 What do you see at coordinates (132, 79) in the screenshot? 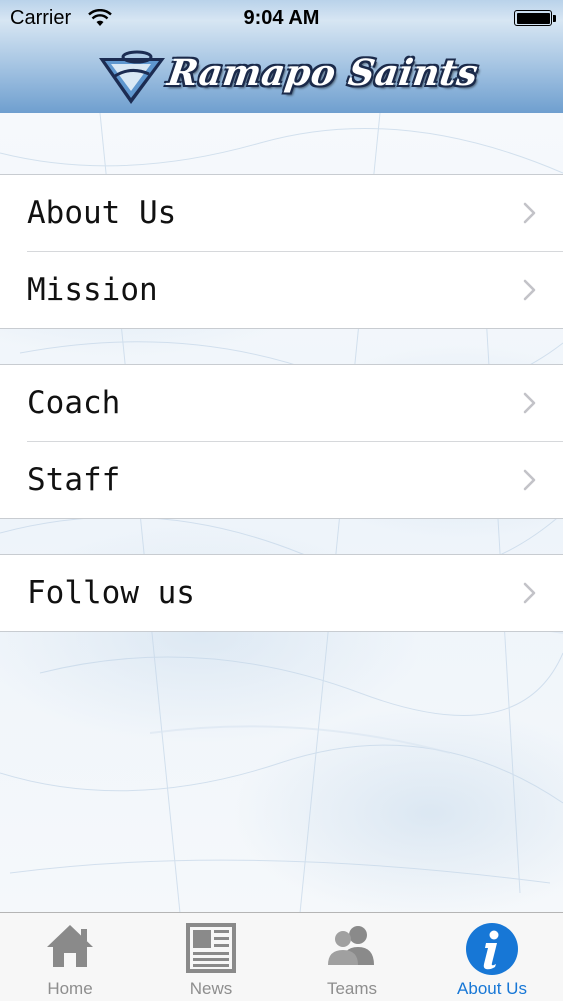
I see `saints-shield-logo` at bounding box center [132, 79].